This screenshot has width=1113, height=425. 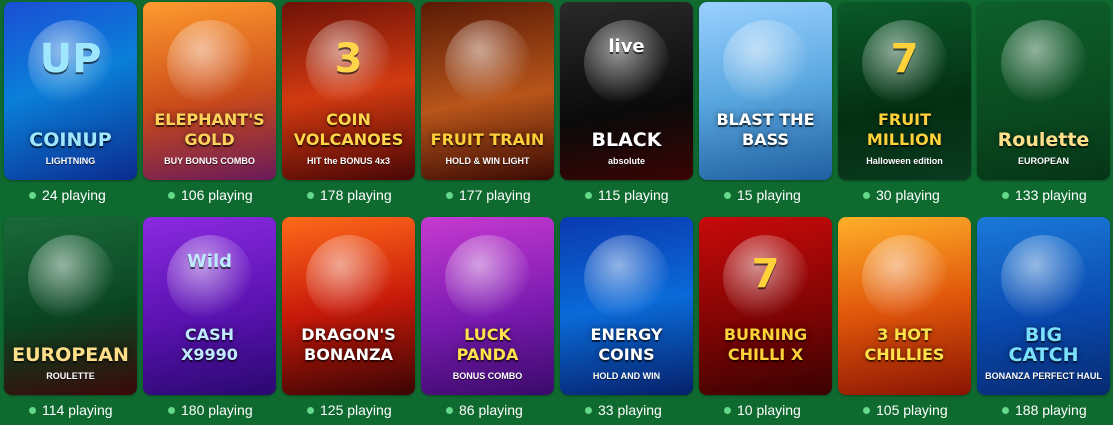 I want to click on game-title: FRUIT TRAIN, so click(x=487, y=139).